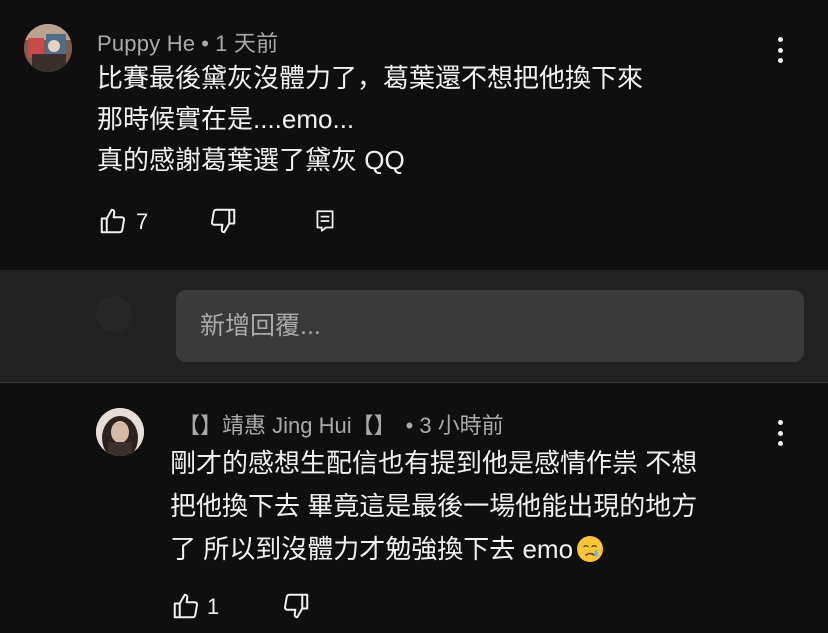 Image resolution: width=828 pixels, height=633 pixels. I want to click on comment-meta: Puppy He • 1 天前, so click(187, 42).